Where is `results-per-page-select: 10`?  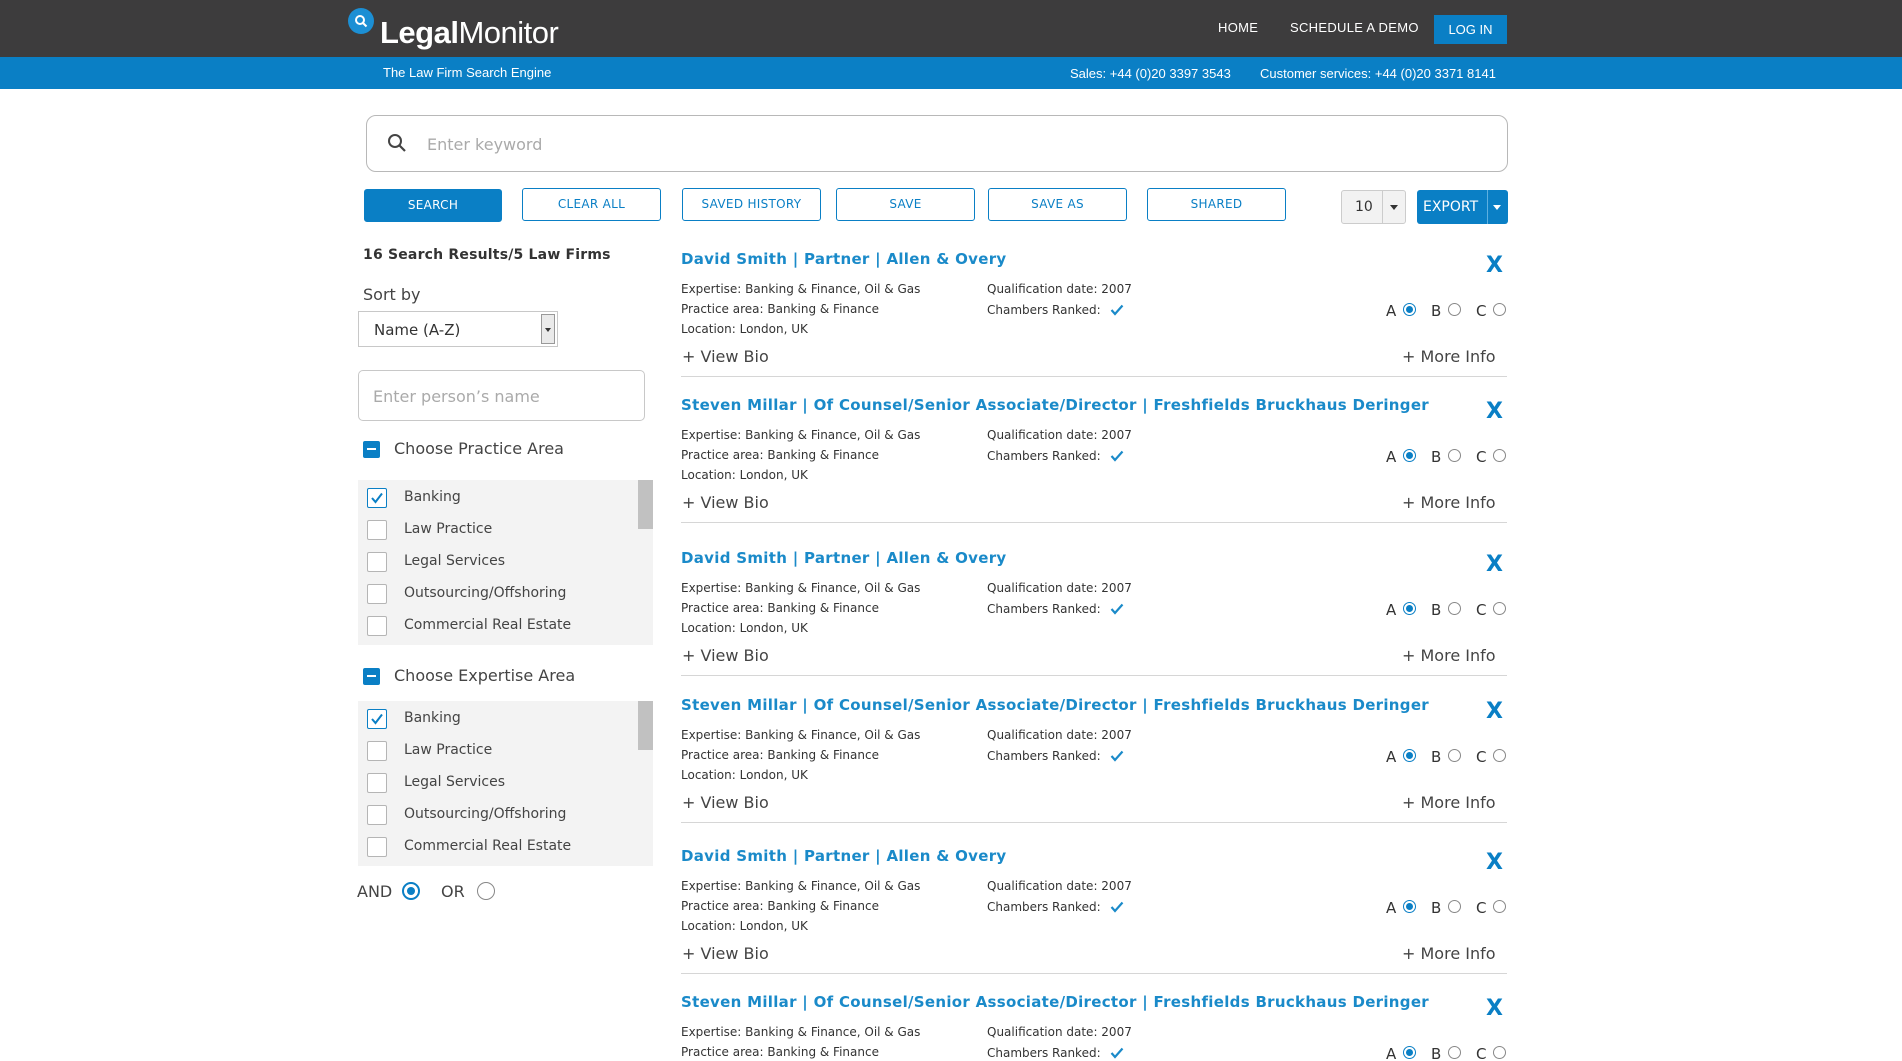 results-per-page-select: 10 is located at coordinates (1373, 207).